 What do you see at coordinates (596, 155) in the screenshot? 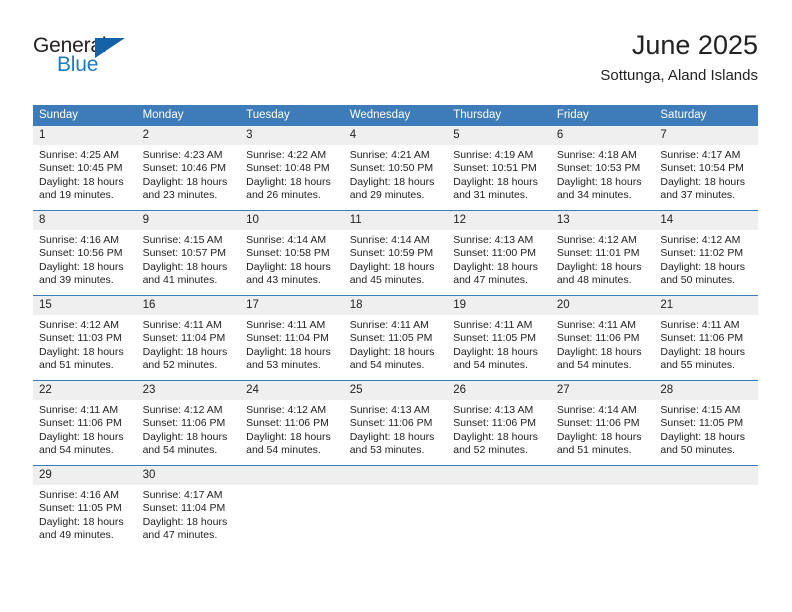
I see `day-detail-sunrise: Sunrise: 4:18 AM` at bounding box center [596, 155].